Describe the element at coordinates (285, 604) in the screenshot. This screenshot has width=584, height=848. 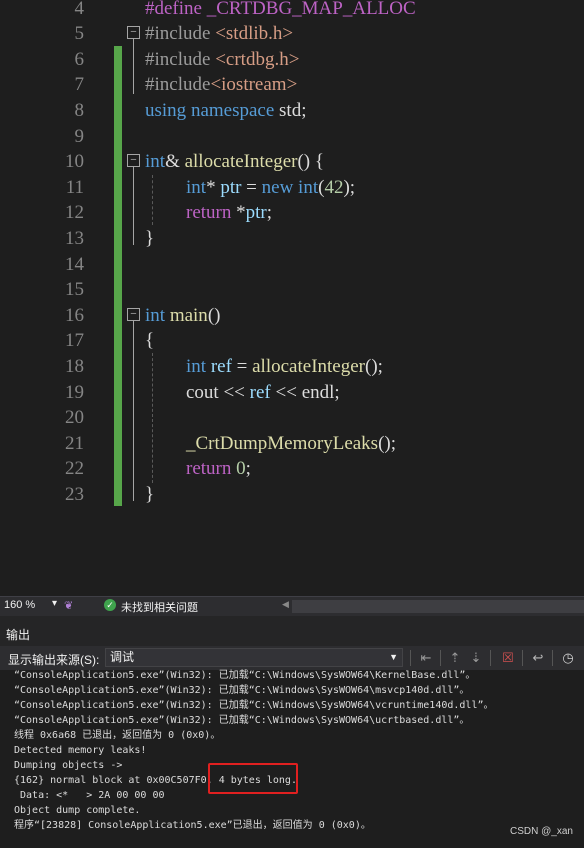
I see `scroll-left-icon: ◀` at that location.